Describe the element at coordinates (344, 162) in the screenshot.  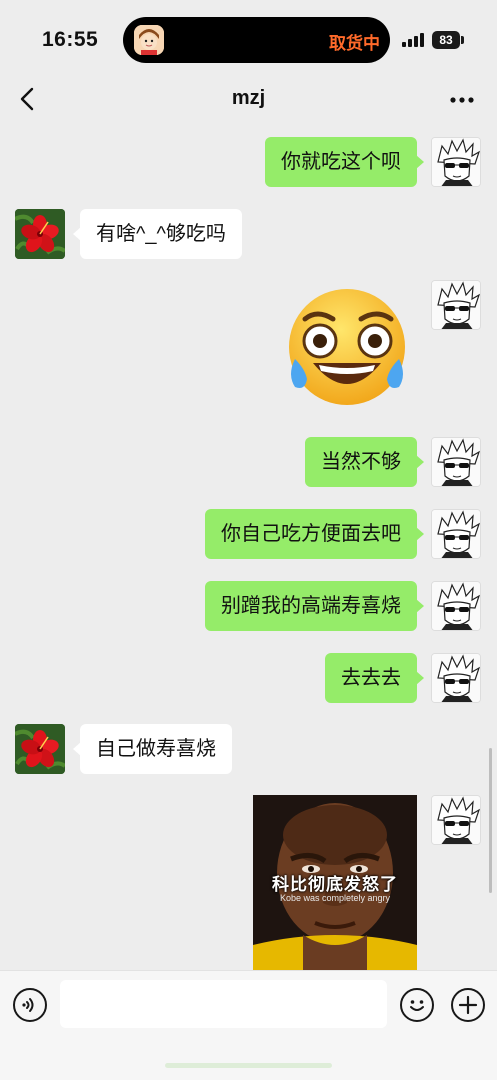
I see `message-bubble-sent: 你就吃这个呗` at that location.